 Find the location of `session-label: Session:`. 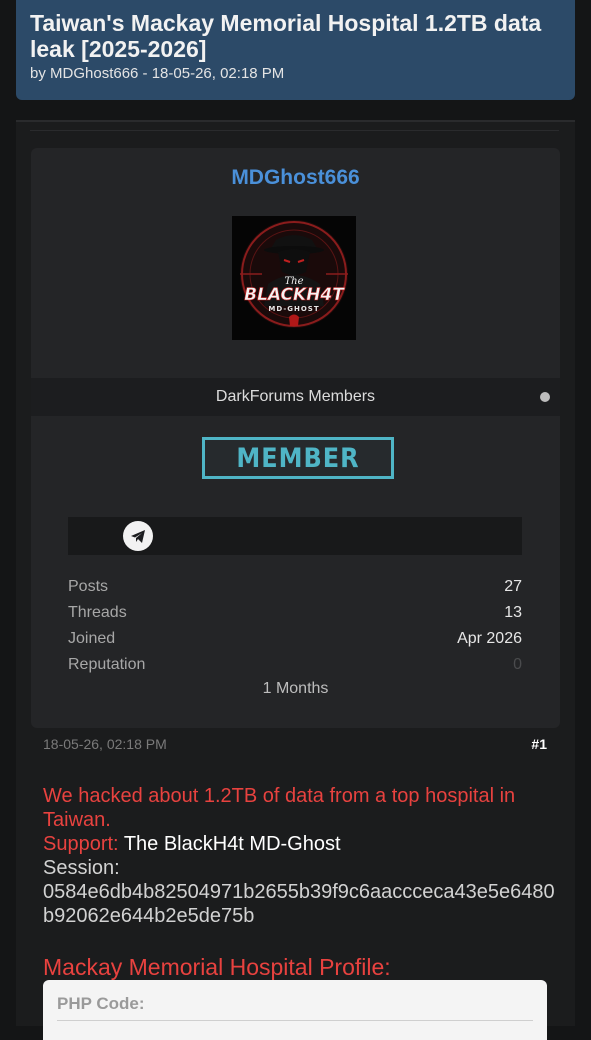

session-label: Session: is located at coordinates (81, 868).